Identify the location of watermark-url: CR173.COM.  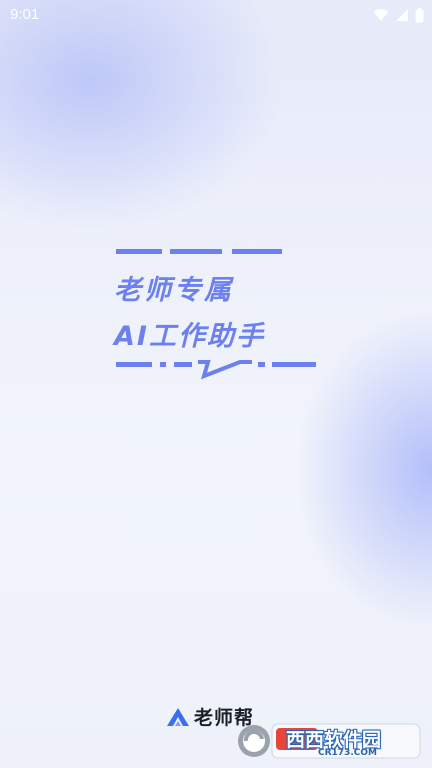
(347, 753).